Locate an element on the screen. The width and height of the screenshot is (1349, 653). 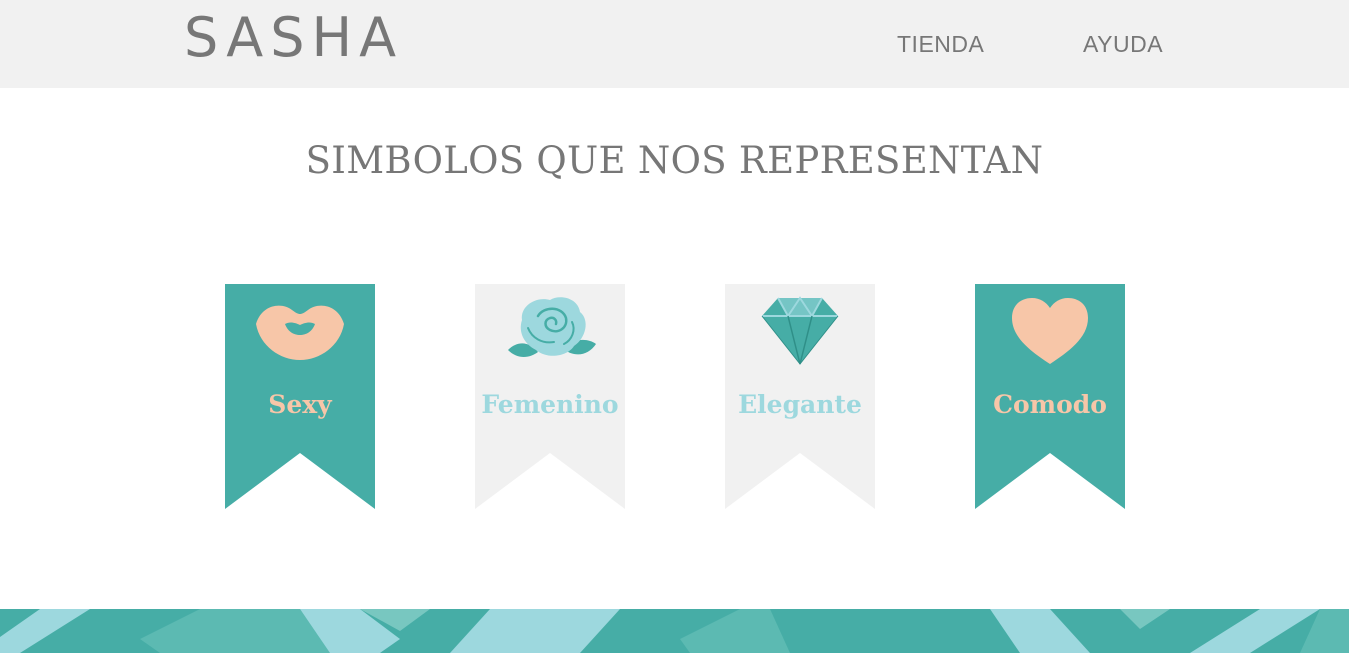
footer-pattern is located at coordinates (674, 631).